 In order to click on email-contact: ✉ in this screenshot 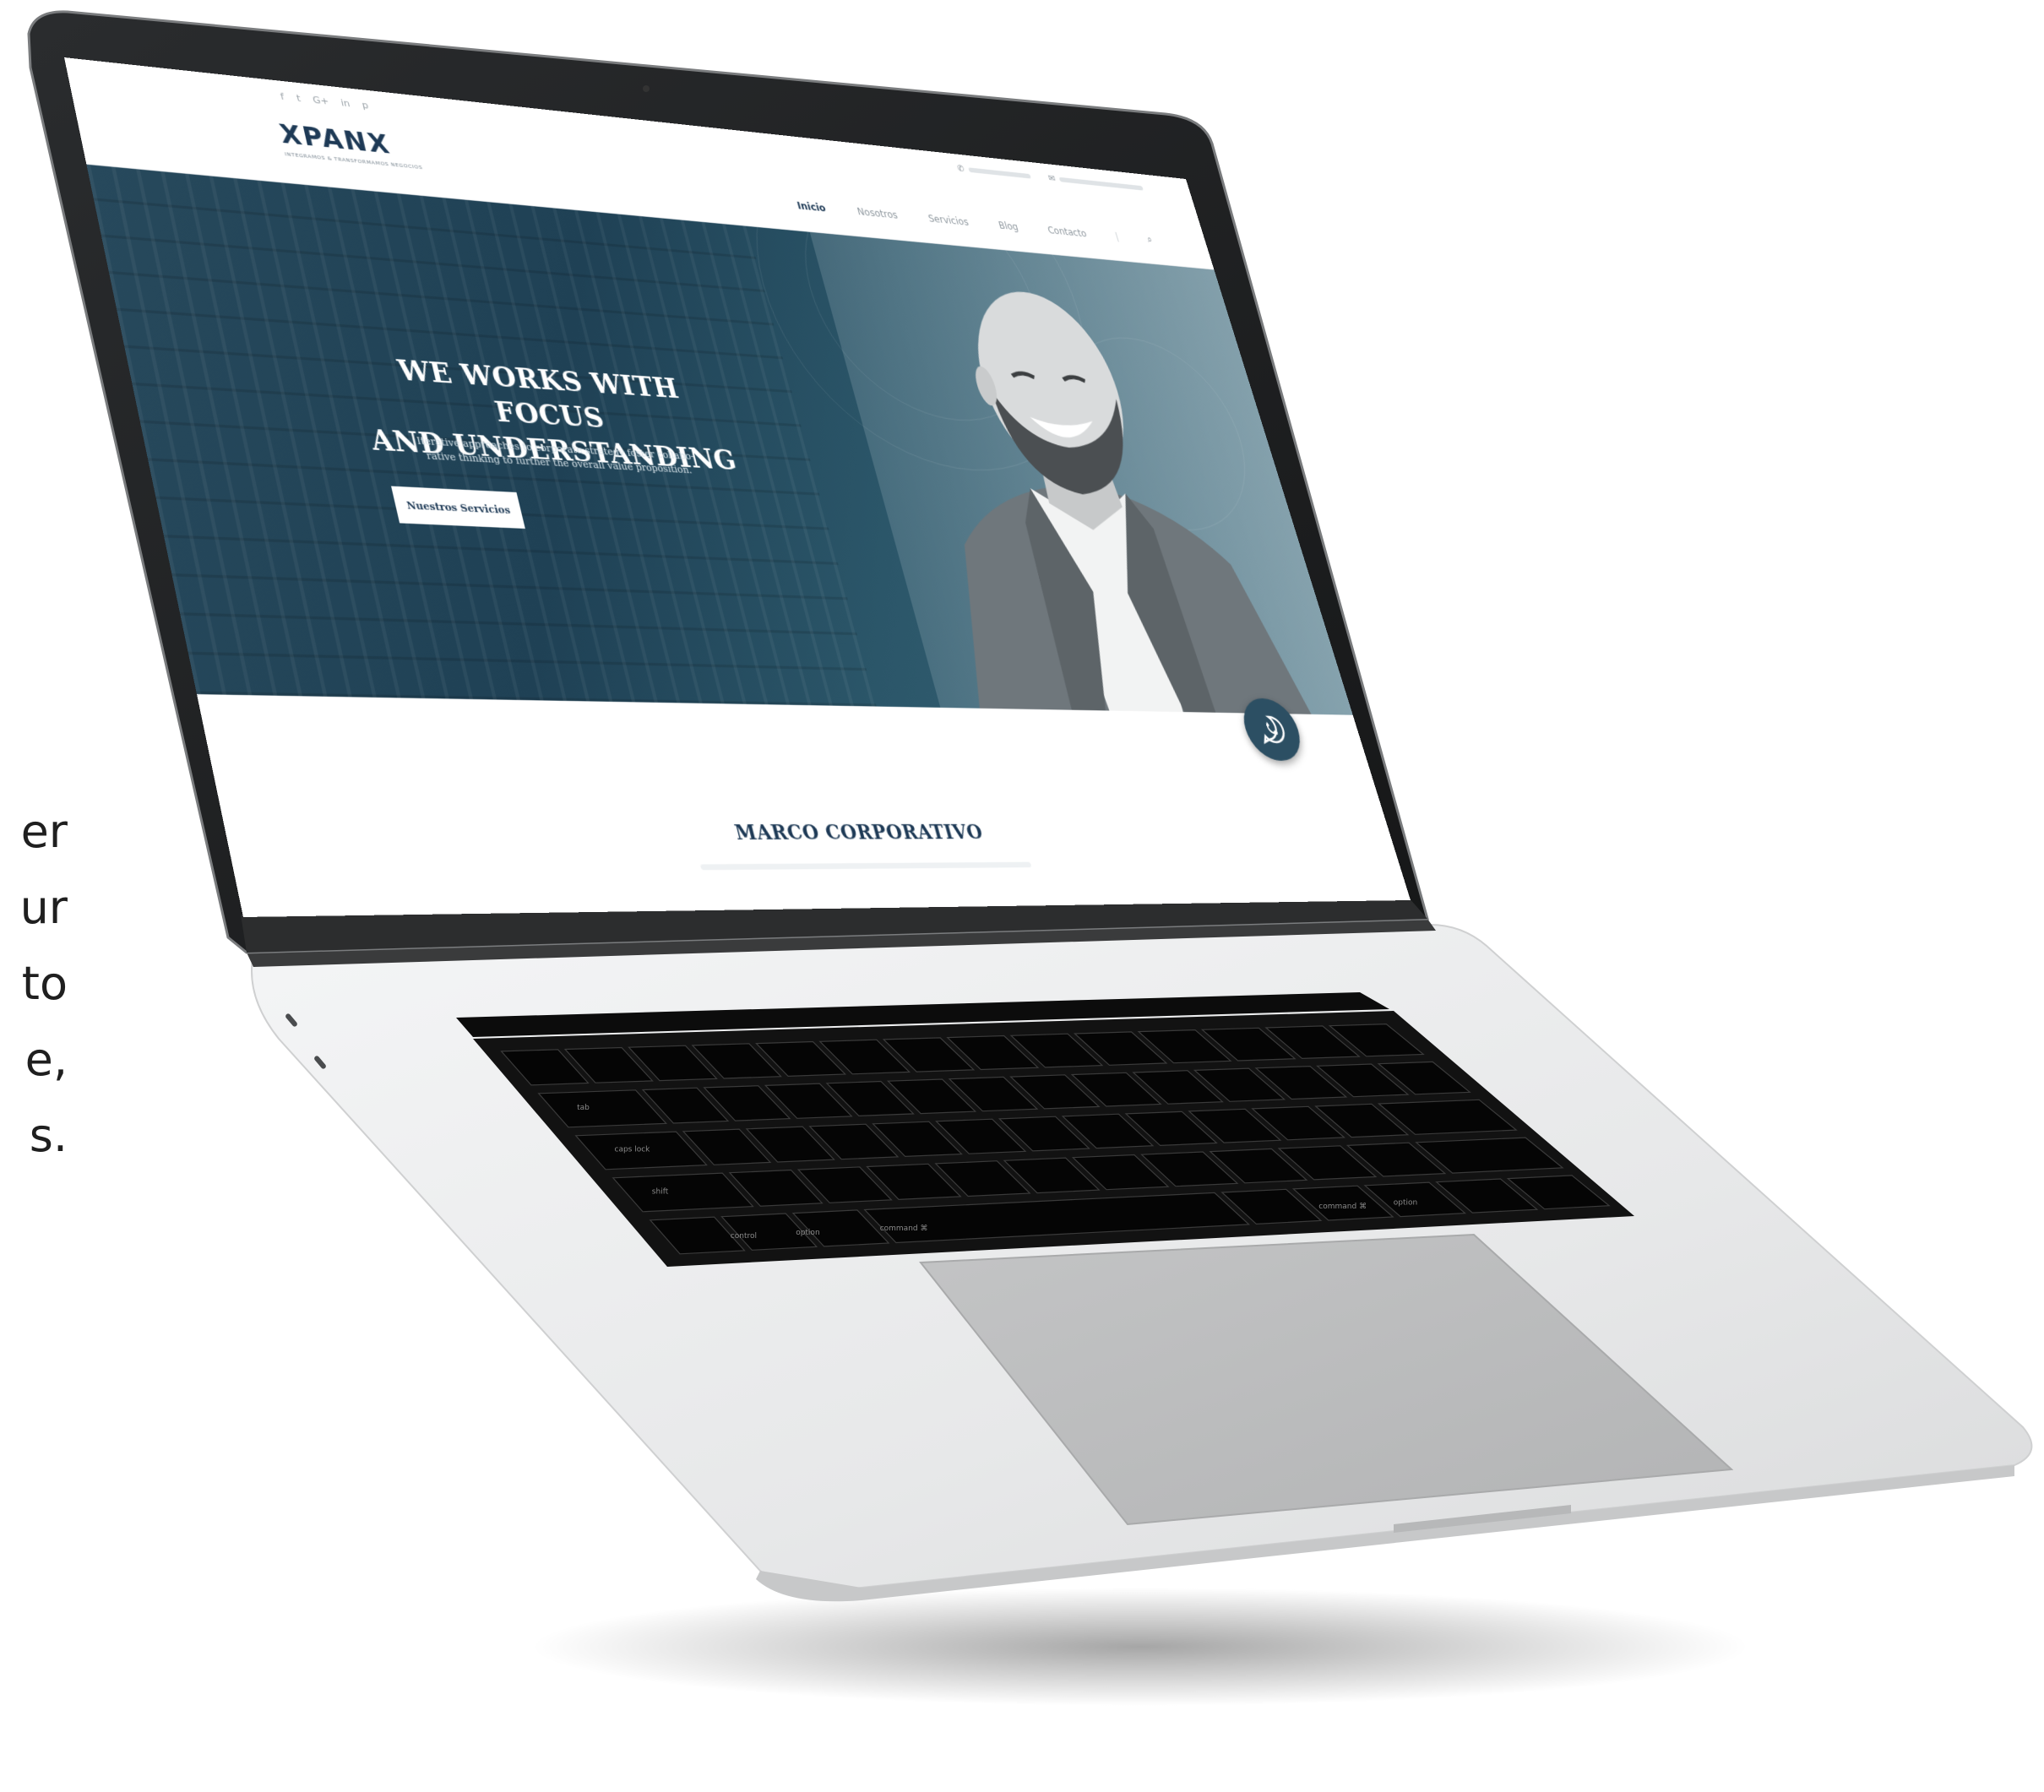, I will do `click(1096, 183)`.